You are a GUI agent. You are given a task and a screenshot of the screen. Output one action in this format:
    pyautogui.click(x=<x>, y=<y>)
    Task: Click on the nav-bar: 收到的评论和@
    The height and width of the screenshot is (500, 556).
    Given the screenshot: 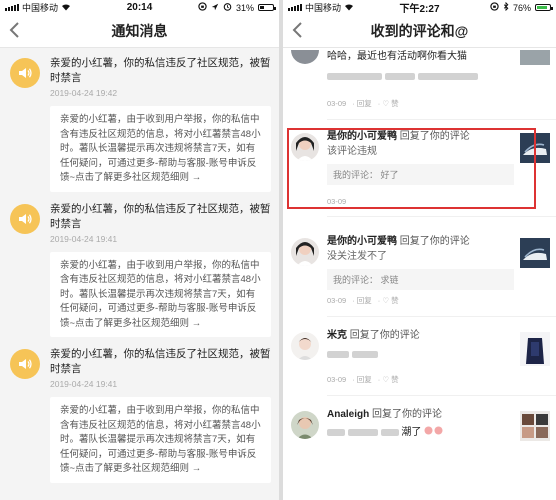 What is the action you would take?
    pyautogui.click(x=419, y=31)
    